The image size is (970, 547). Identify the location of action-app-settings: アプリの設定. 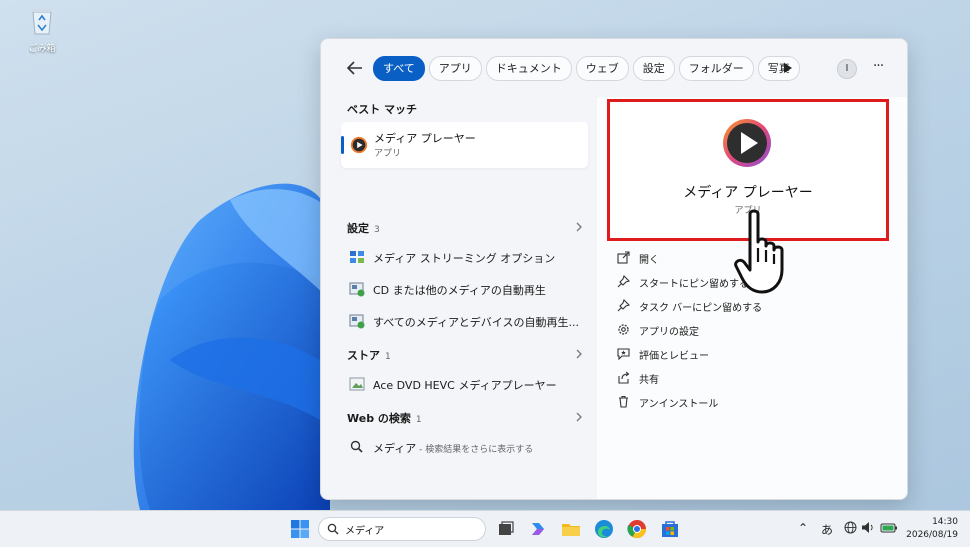
(747, 330).